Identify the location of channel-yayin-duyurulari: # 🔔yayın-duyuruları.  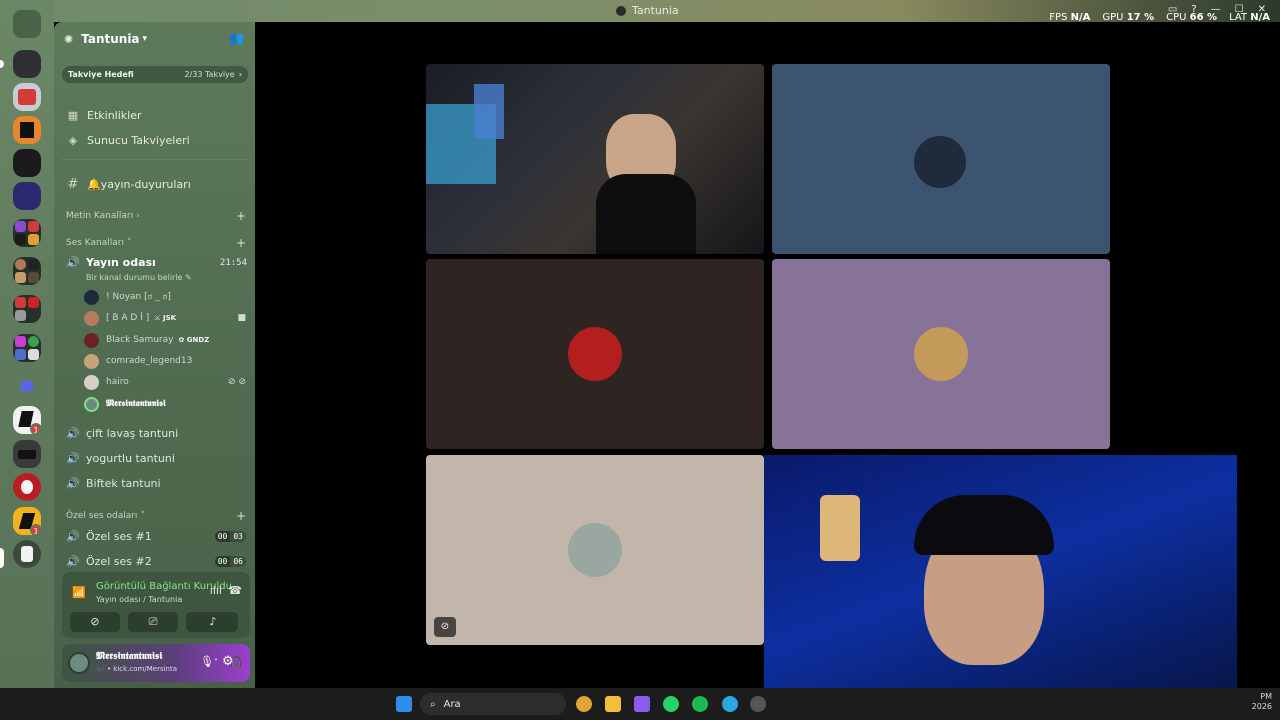
(128, 184).